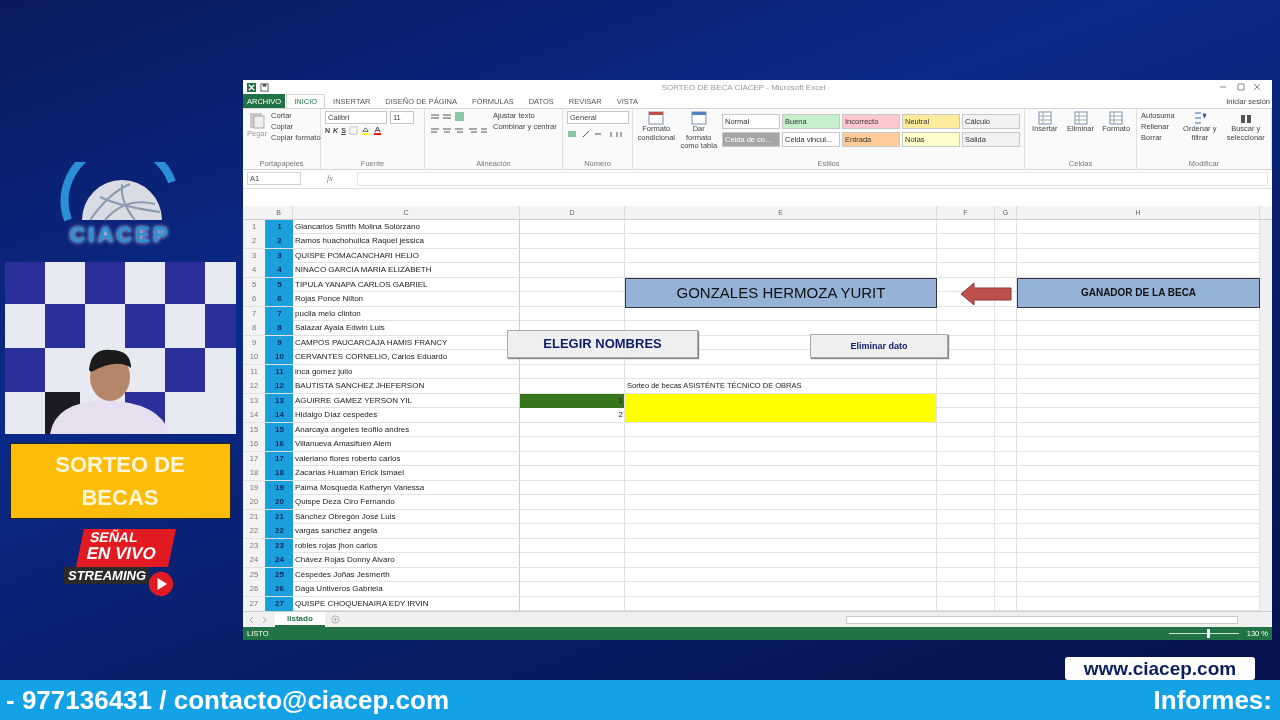 The height and width of the screenshot is (720, 1280). Describe the element at coordinates (406, 444) in the screenshot. I see `table-cell: Villanueva Amasifuen Alem` at that location.